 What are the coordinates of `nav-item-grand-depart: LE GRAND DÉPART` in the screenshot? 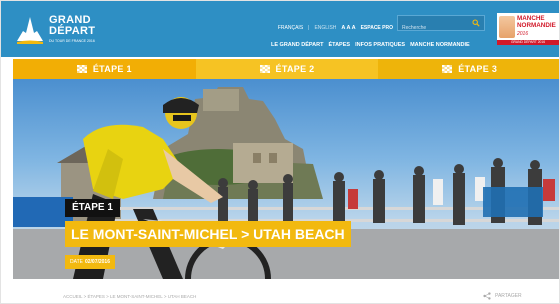 It's located at (297, 45).